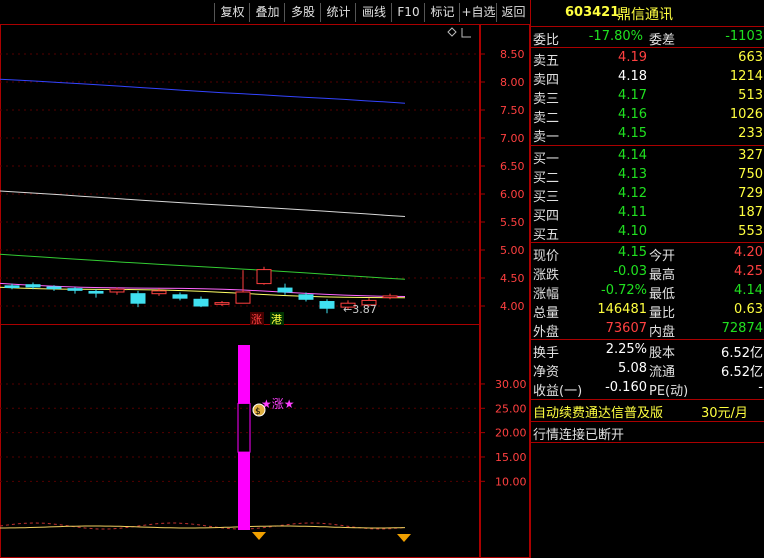 This screenshot has width=764, height=558. I want to click on promo-text: 自动续费通达信普及版, so click(598, 411).